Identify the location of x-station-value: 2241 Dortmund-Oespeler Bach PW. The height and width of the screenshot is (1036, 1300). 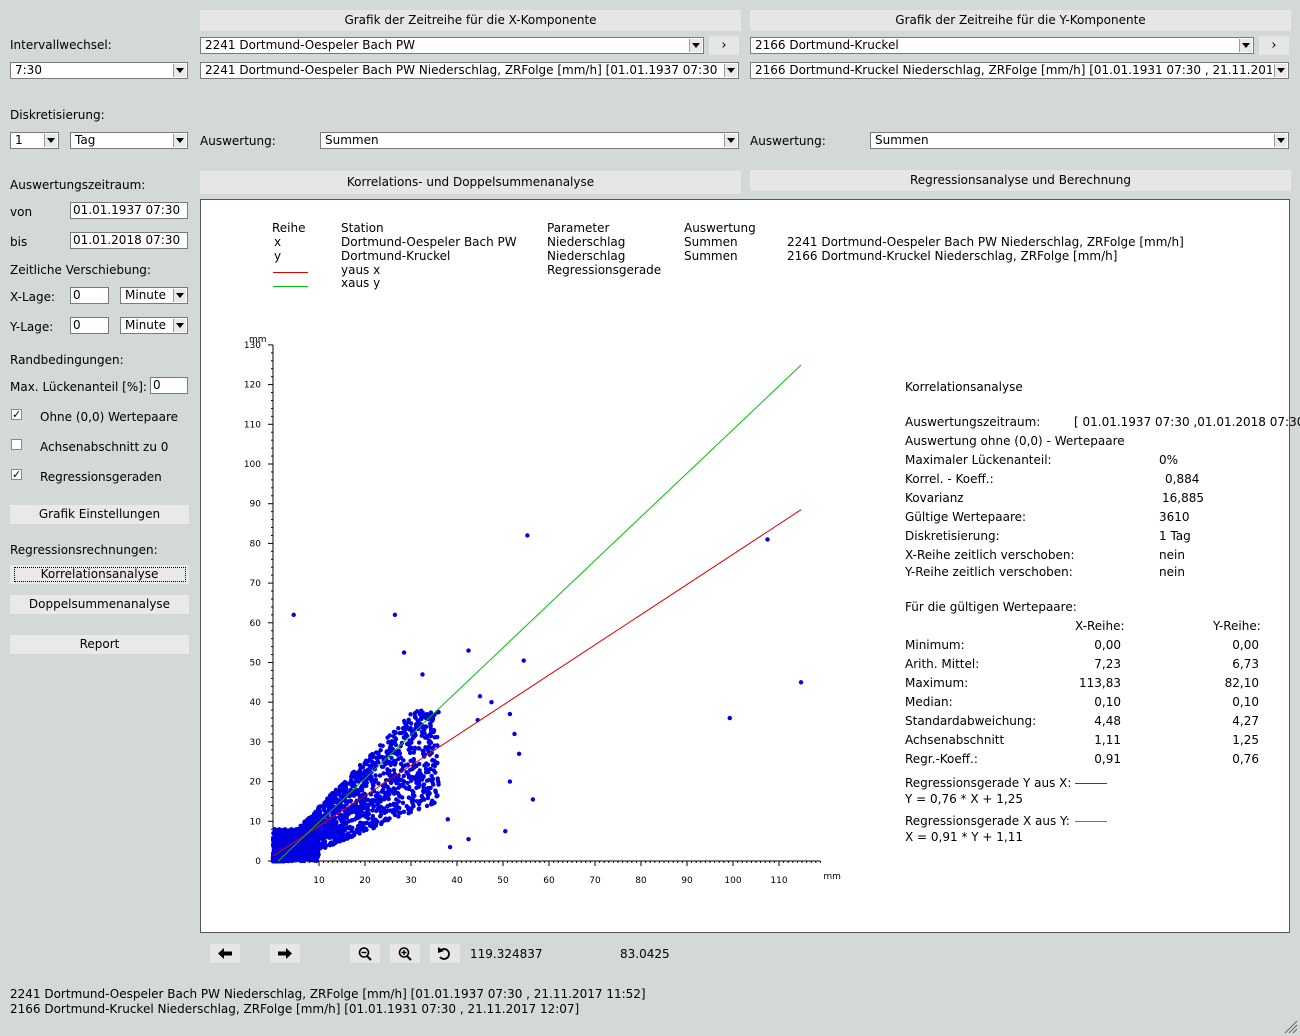
(310, 45).